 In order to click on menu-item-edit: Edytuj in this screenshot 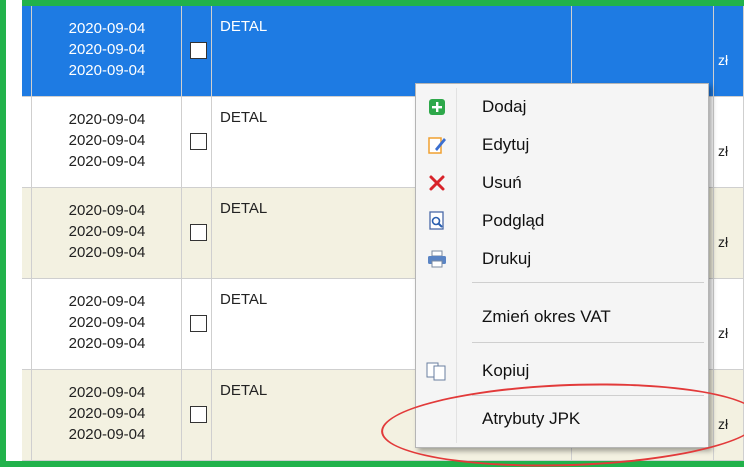, I will do `click(562, 145)`.